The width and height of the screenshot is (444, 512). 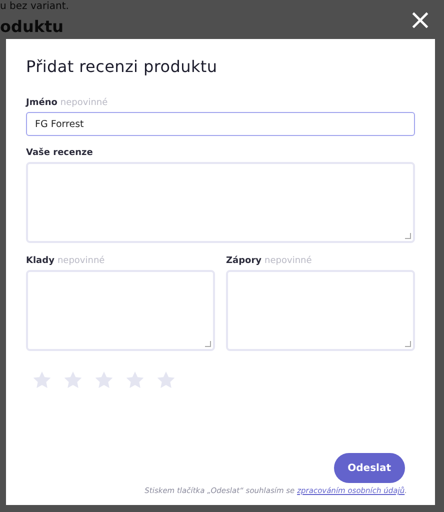 I want to click on dialog-title: Přidat recenzi produktu, so click(x=122, y=66).